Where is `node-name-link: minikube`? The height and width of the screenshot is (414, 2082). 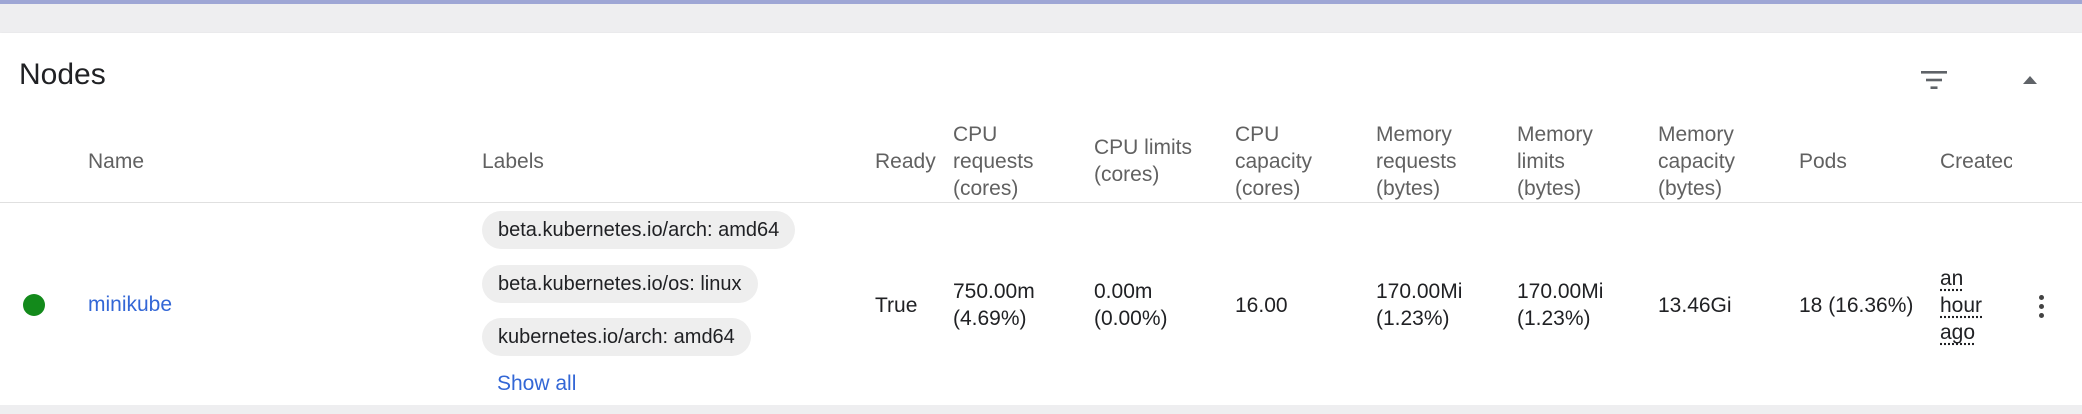 node-name-link: minikube is located at coordinates (130, 305).